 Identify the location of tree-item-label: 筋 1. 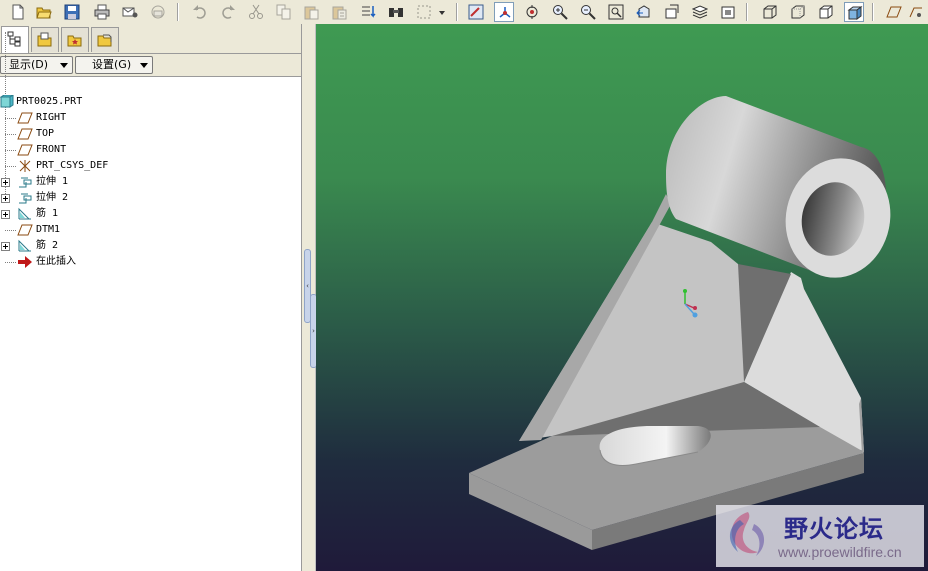
(47, 213).